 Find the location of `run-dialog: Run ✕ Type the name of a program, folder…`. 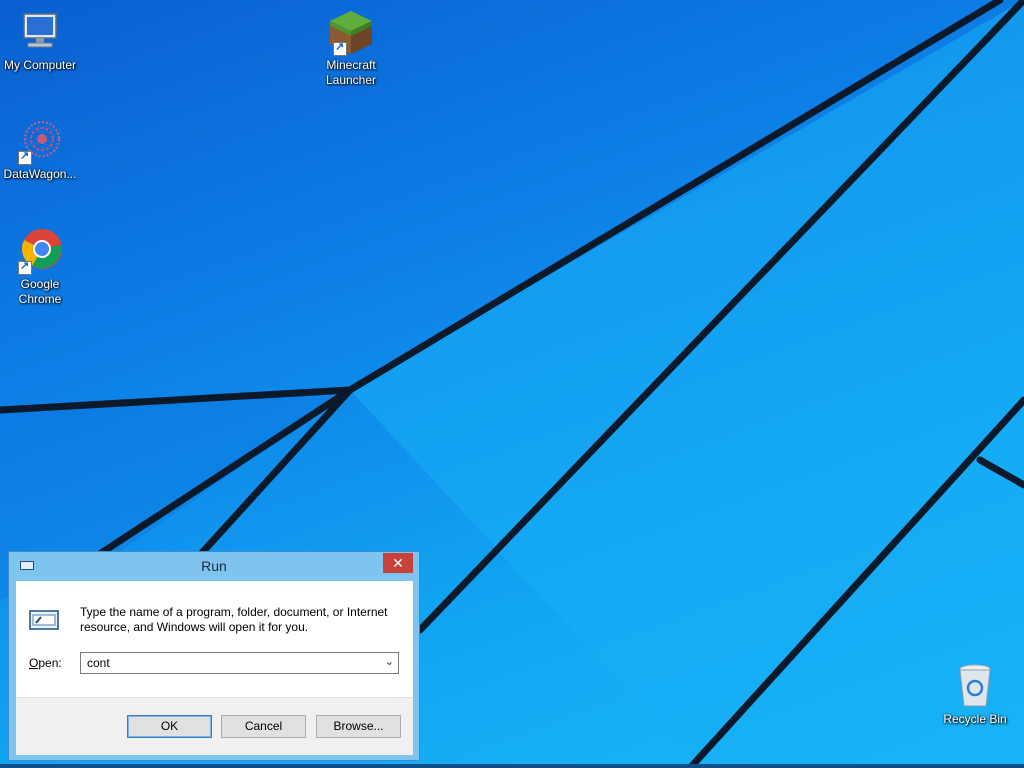

run-dialog: Run ✕ Type the name of a program, folder… is located at coordinates (214, 656).